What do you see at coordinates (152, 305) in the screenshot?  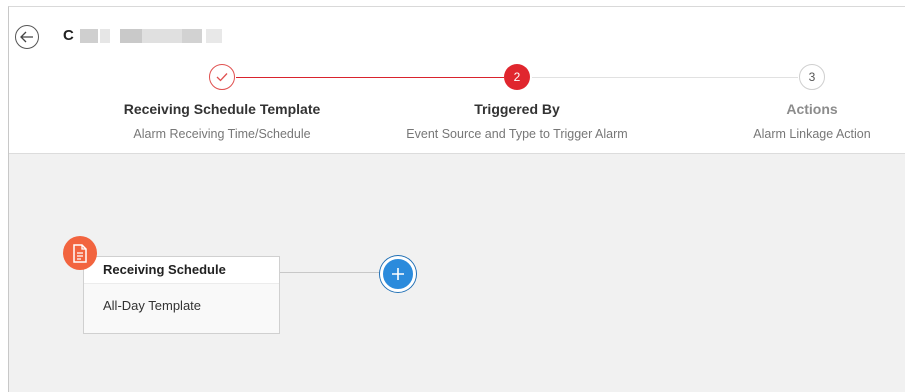 I see `node-value: All-Day Template` at bounding box center [152, 305].